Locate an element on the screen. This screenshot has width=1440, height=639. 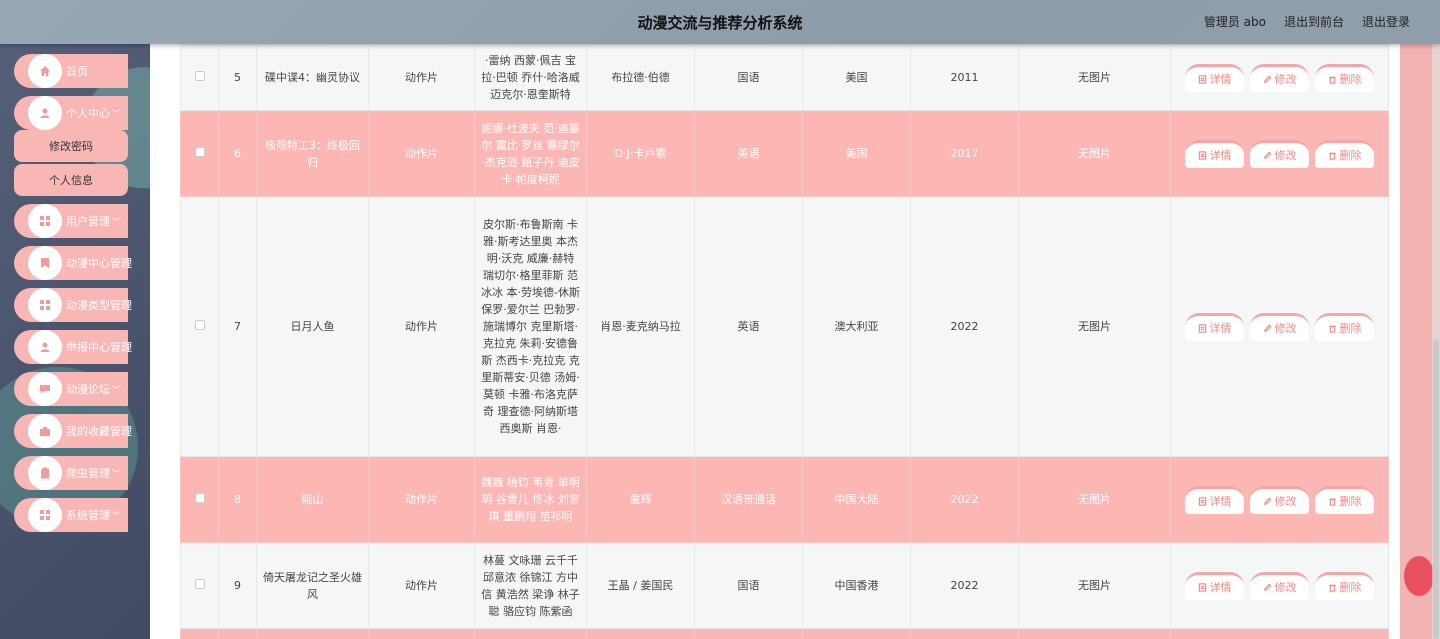
cell-no: 9 is located at coordinates (237, 585).